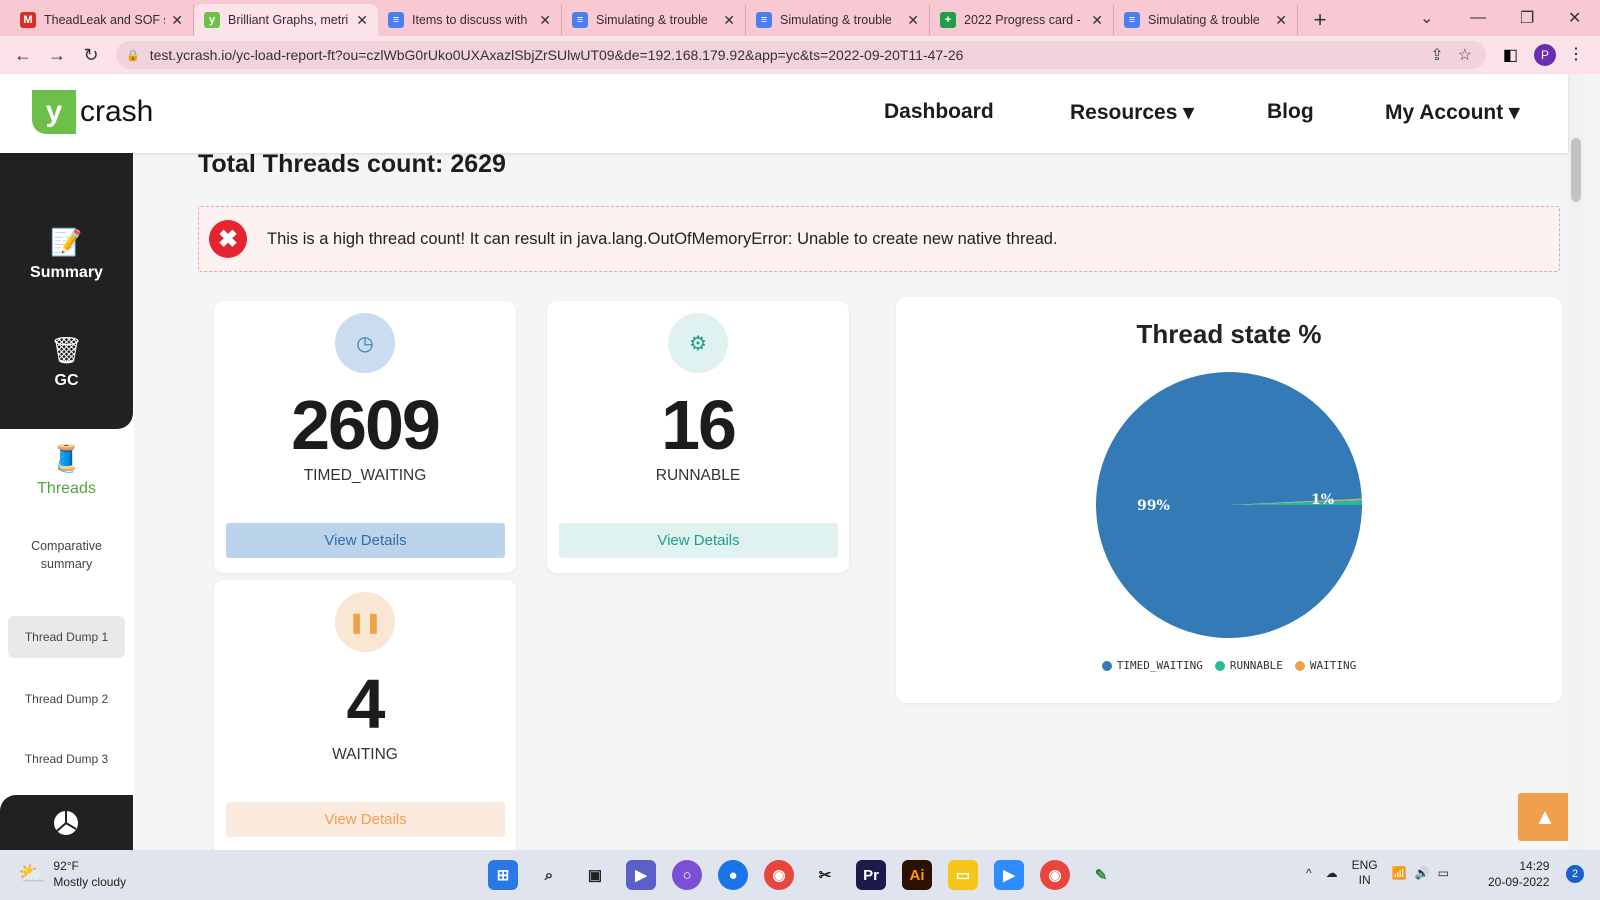 The image size is (1600, 900). I want to click on nav-my-account: My Account ▾, so click(1452, 112).